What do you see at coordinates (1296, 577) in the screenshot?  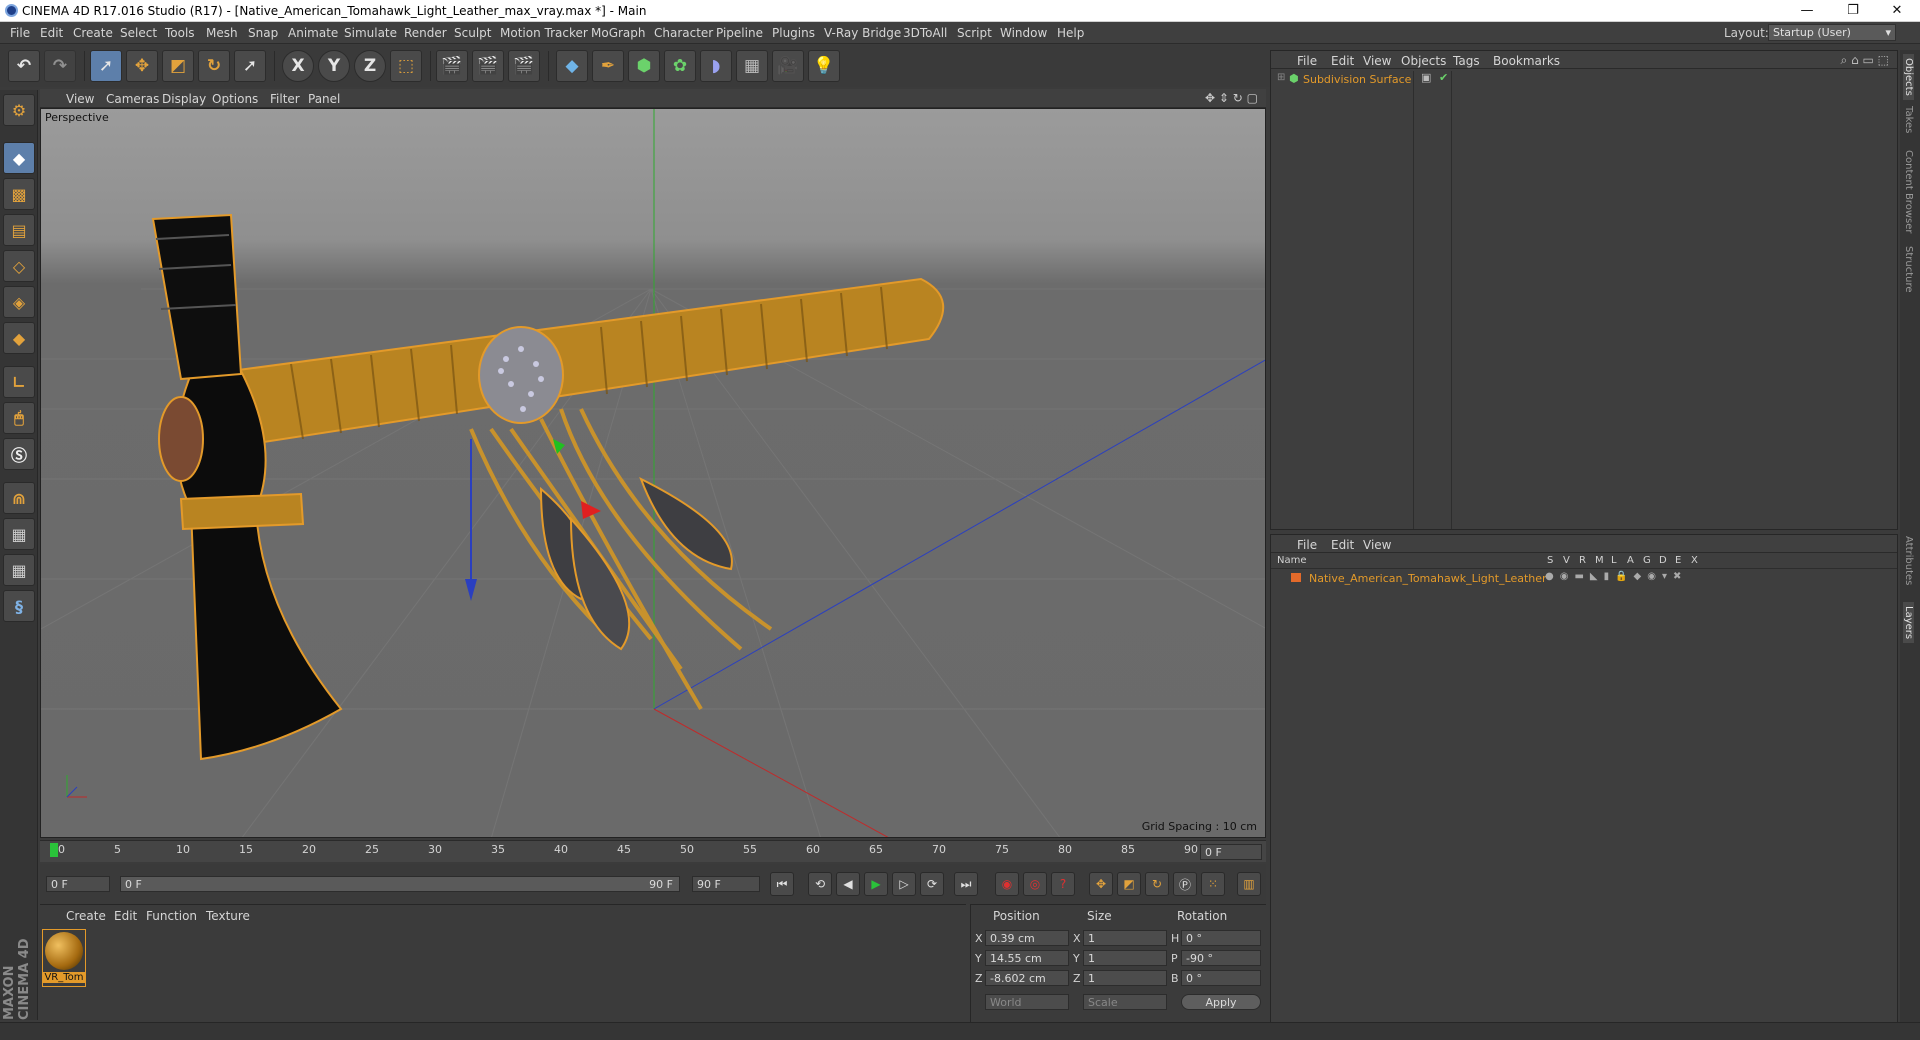 I see `layer-color-swatch` at bounding box center [1296, 577].